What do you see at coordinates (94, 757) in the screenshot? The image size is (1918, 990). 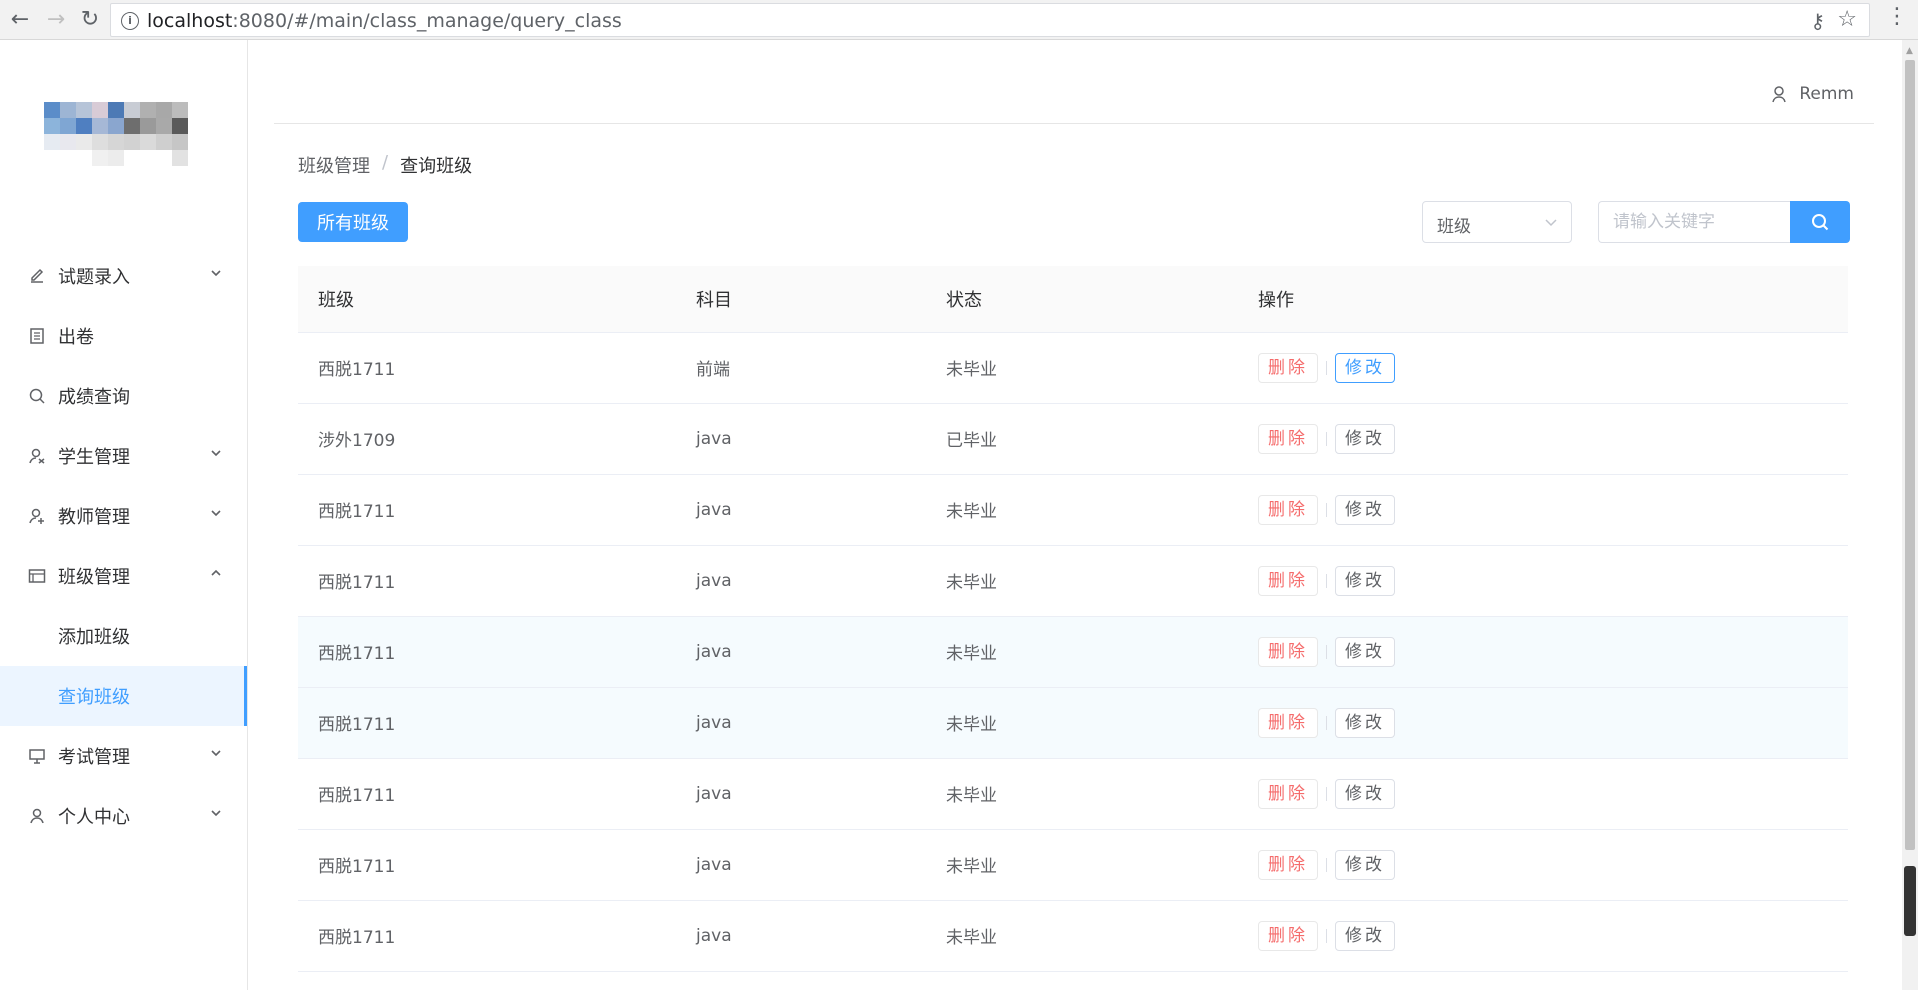 I see `menu-item-label: 考试管理` at bounding box center [94, 757].